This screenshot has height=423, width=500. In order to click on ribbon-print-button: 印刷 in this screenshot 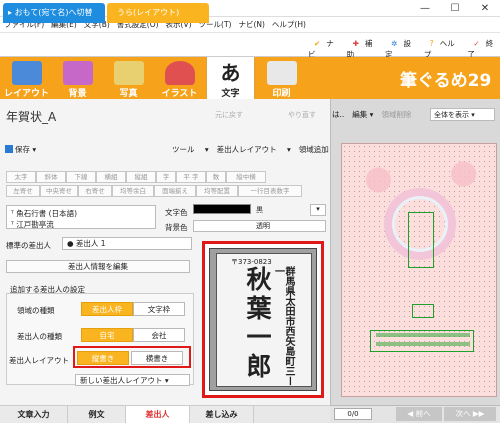, I will do `click(281, 78)`.